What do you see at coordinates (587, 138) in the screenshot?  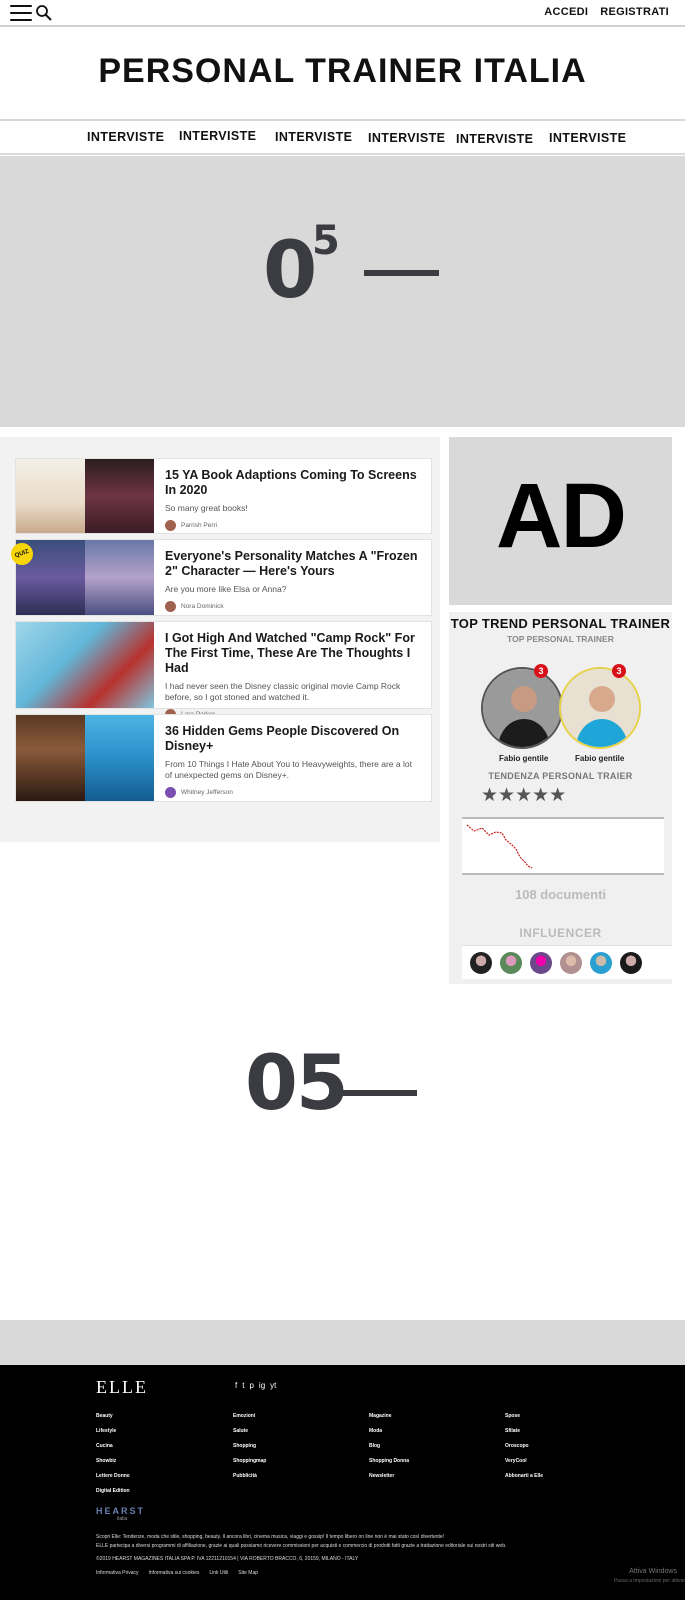 I see `nav-item-interviste-6: INTERVISTE` at bounding box center [587, 138].